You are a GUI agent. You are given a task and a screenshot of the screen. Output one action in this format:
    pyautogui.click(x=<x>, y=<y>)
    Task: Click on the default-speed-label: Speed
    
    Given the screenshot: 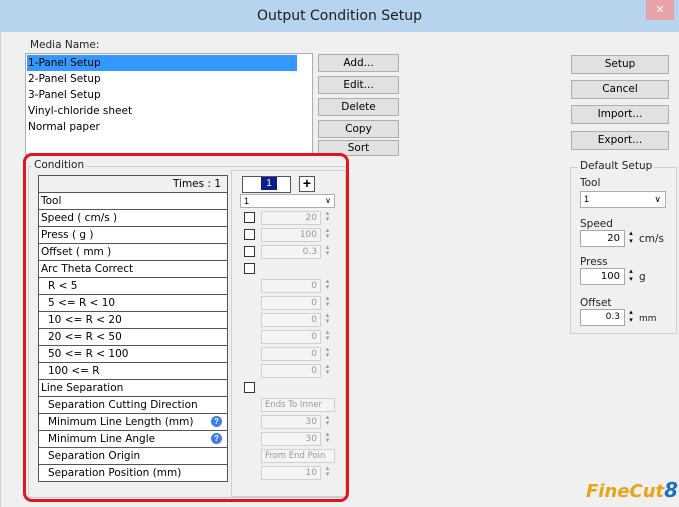 What is the action you would take?
    pyautogui.click(x=596, y=224)
    